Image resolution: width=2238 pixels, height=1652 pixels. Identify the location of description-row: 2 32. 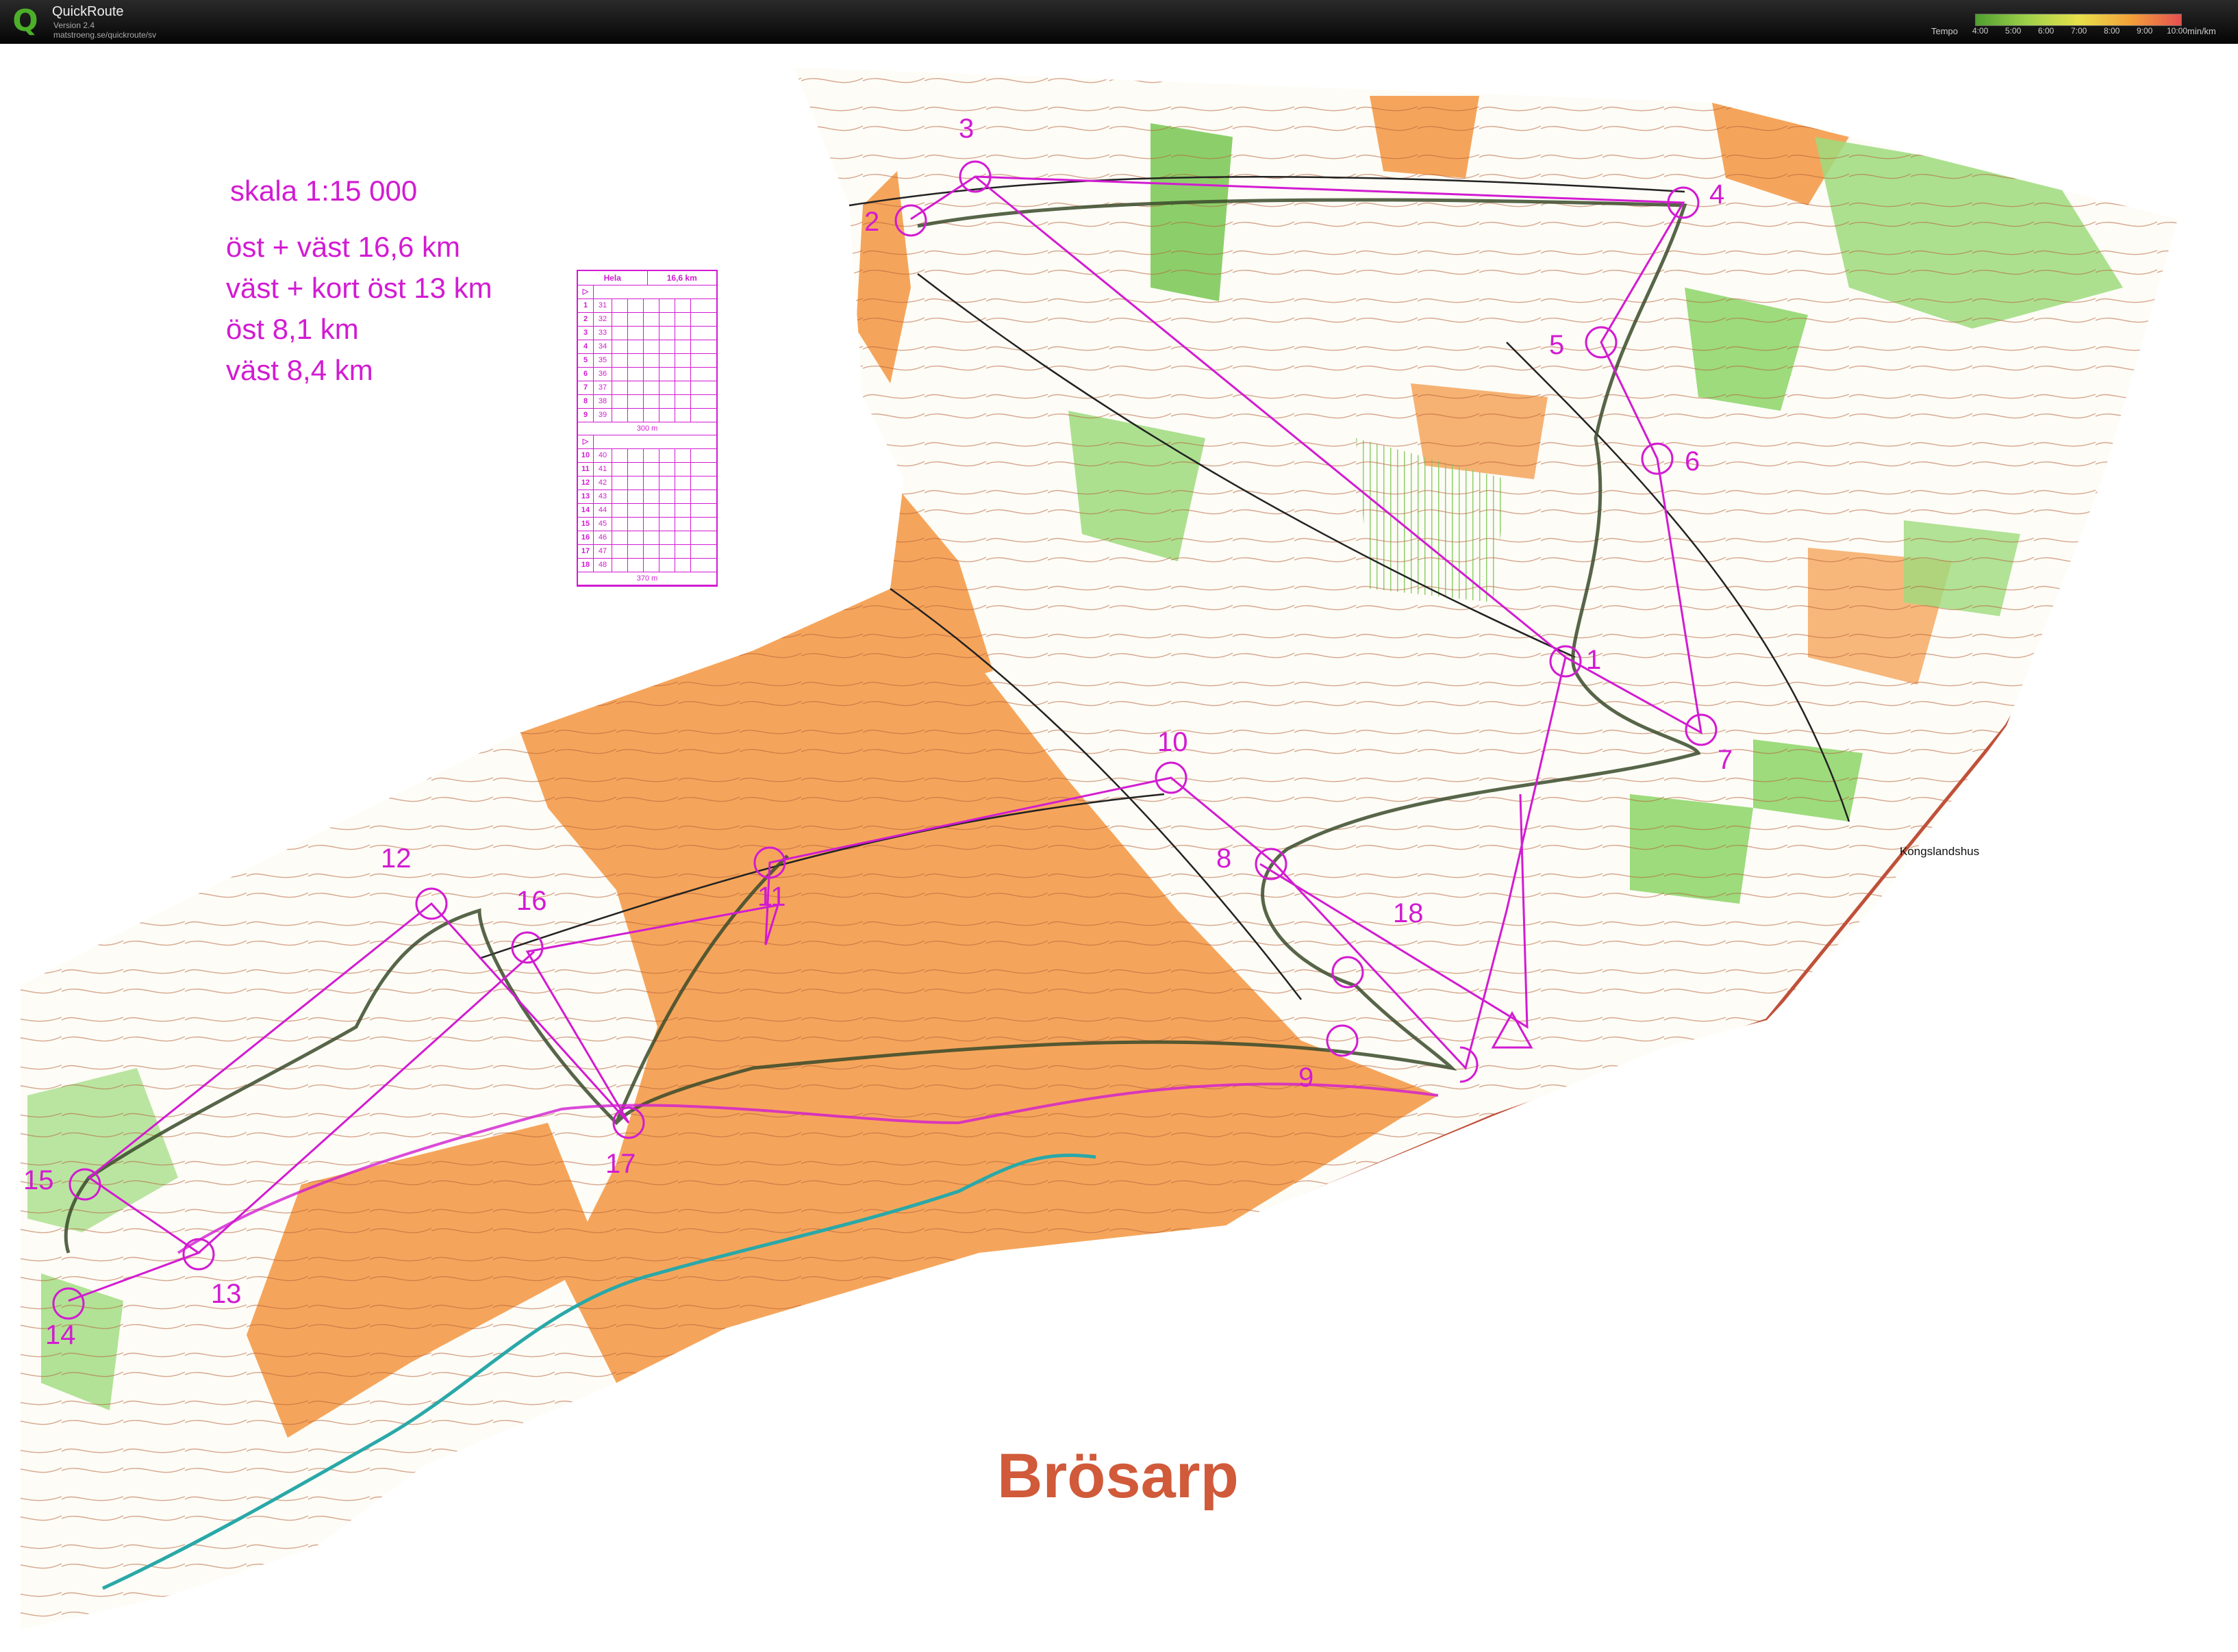
(647, 320).